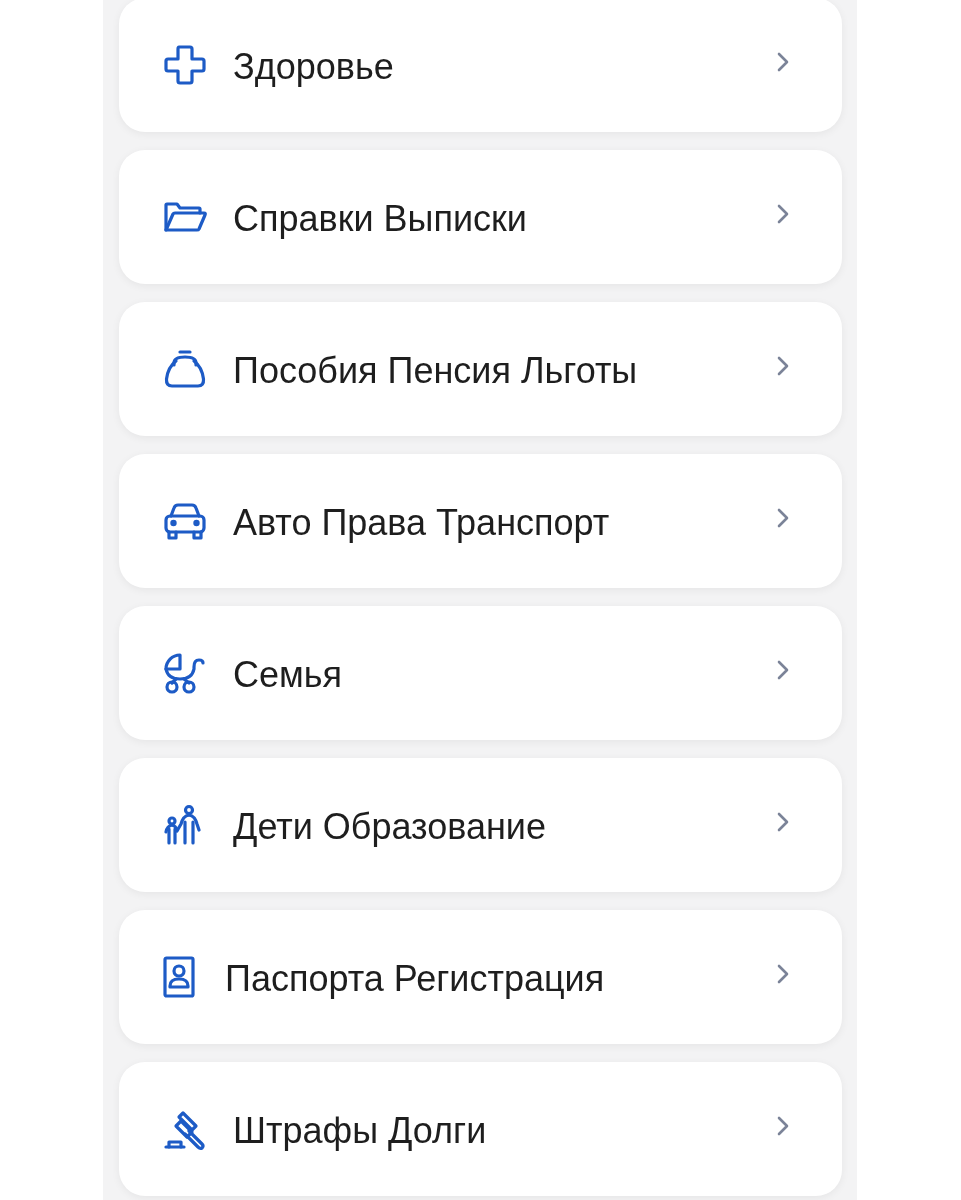  What do you see at coordinates (184, 673) in the screenshot?
I see `stroller-icon` at bounding box center [184, 673].